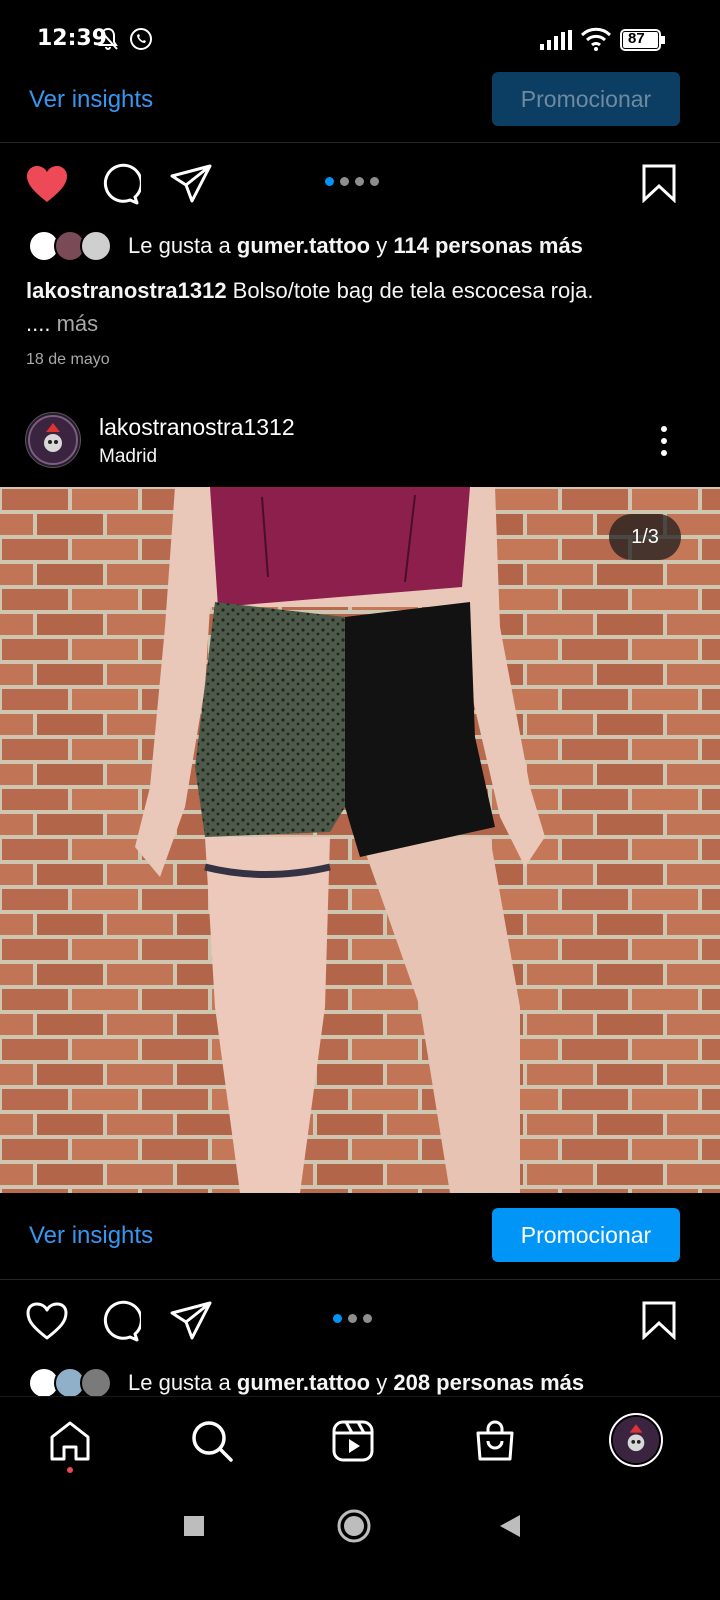 The height and width of the screenshot is (1600, 720). I want to click on more-options-button, so click(664, 441).